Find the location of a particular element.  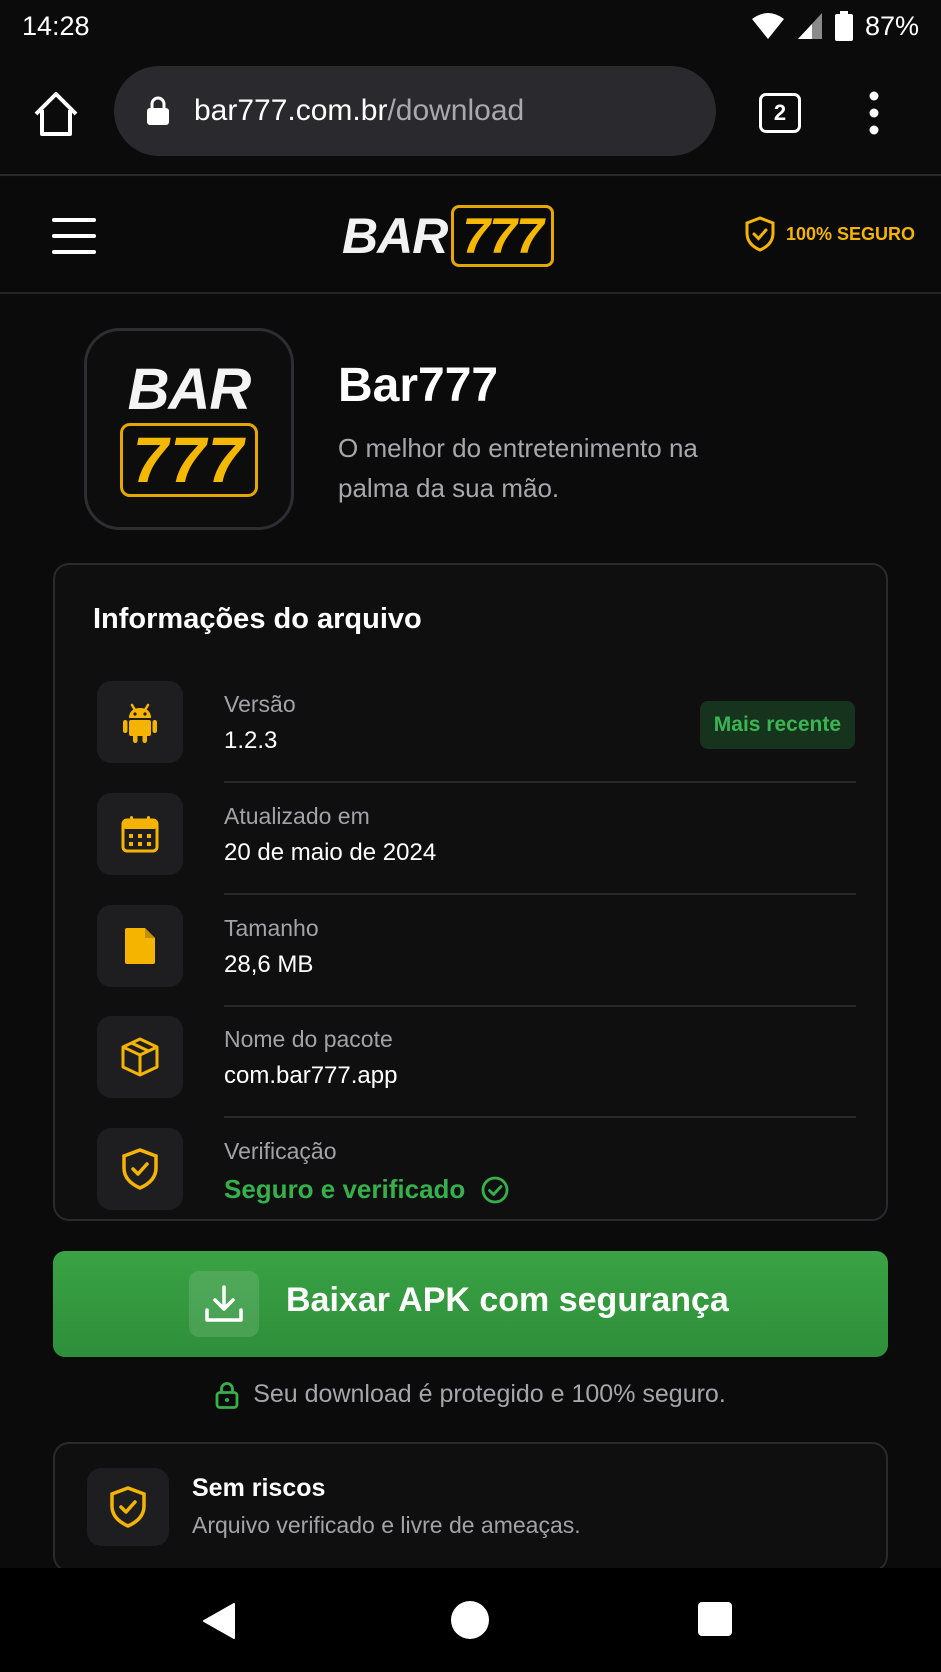

info-label: Nome do pacote is located at coordinates (308, 1039).